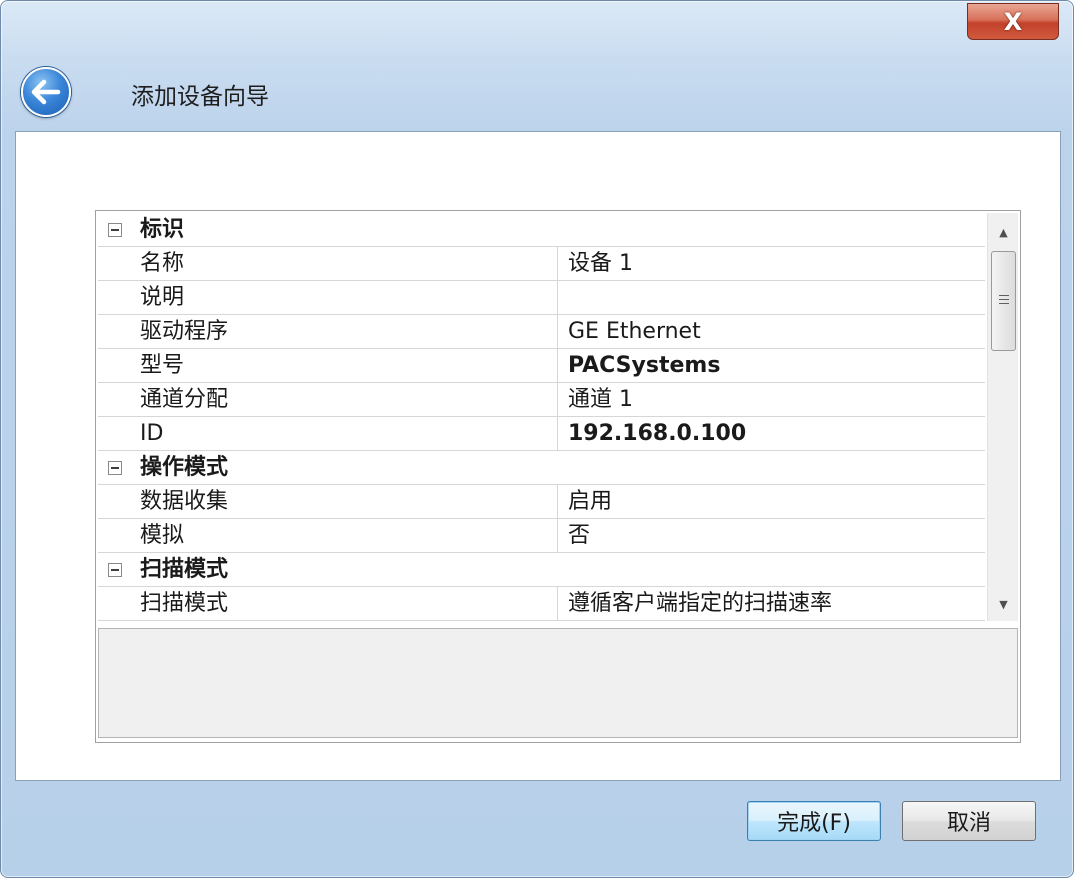  I want to click on scroll-thumb, so click(1003, 301).